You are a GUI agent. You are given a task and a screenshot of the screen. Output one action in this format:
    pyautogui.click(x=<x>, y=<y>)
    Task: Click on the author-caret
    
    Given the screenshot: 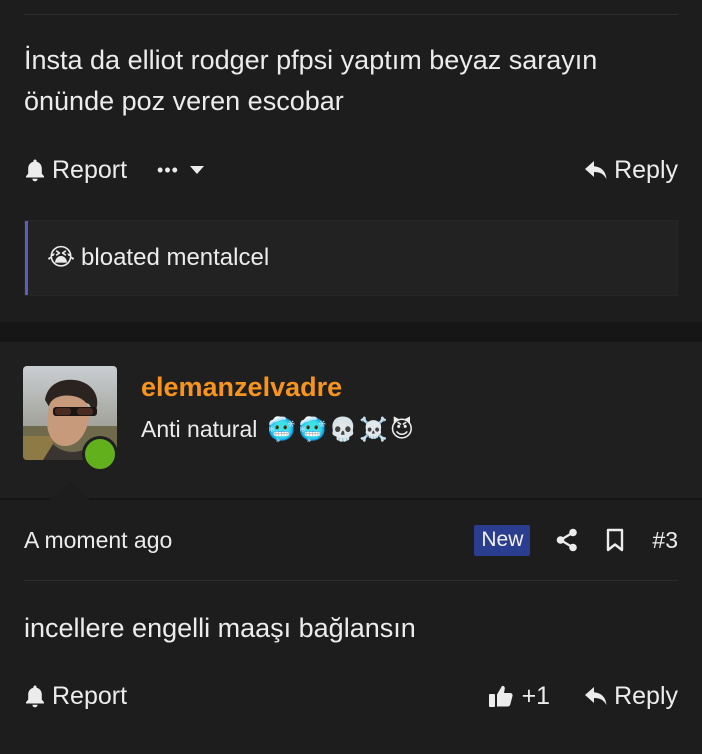 What is the action you would take?
    pyautogui.click(x=70, y=491)
    